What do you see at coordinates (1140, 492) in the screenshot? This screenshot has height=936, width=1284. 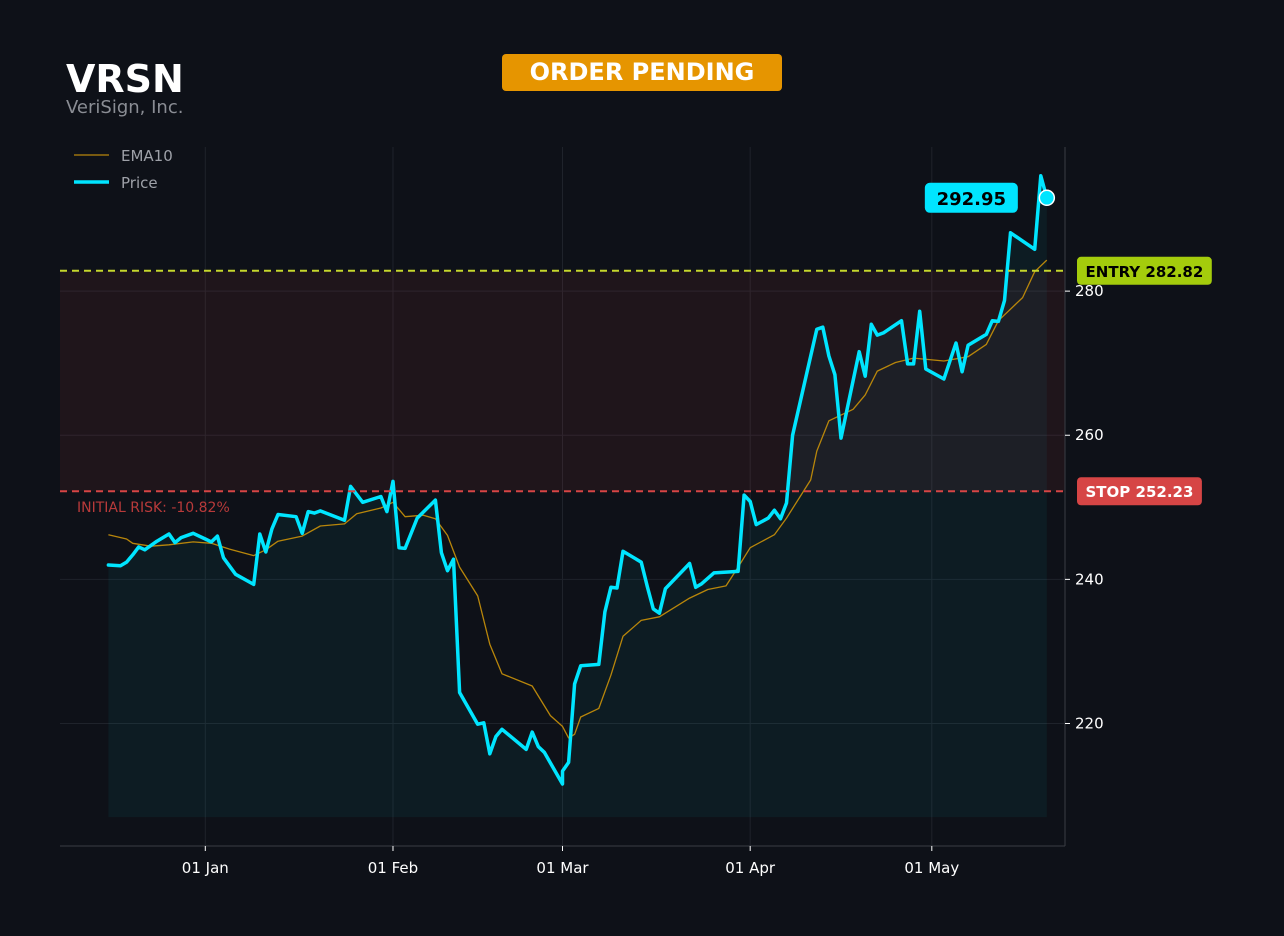 I see `stop-tag-label: STOP 252.23` at bounding box center [1140, 492].